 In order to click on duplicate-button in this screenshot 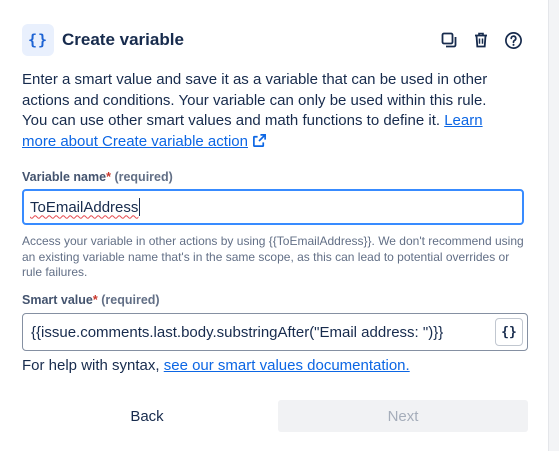, I will do `click(449, 40)`.